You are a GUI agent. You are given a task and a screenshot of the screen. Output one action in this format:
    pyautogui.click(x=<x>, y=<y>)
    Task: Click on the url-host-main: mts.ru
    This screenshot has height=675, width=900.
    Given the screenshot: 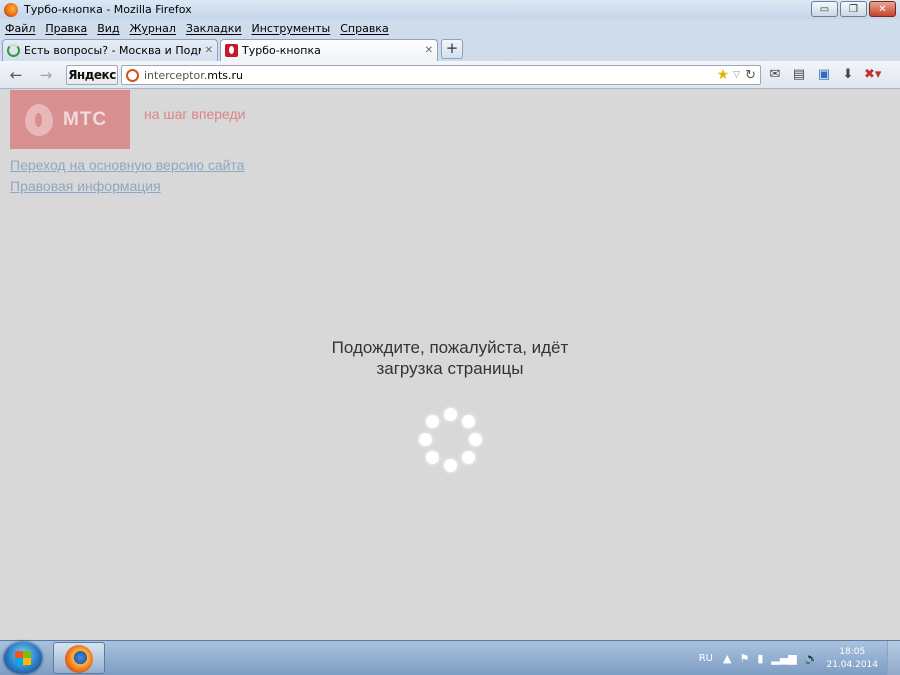 What is the action you would take?
    pyautogui.click(x=225, y=75)
    